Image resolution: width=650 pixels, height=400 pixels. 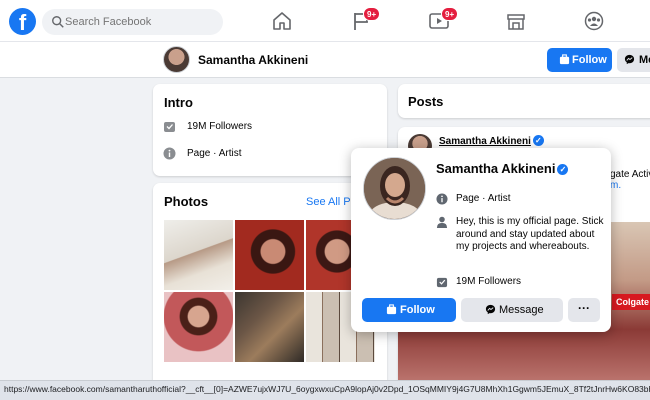 I want to click on more-options-button: ···, so click(x=584, y=310).